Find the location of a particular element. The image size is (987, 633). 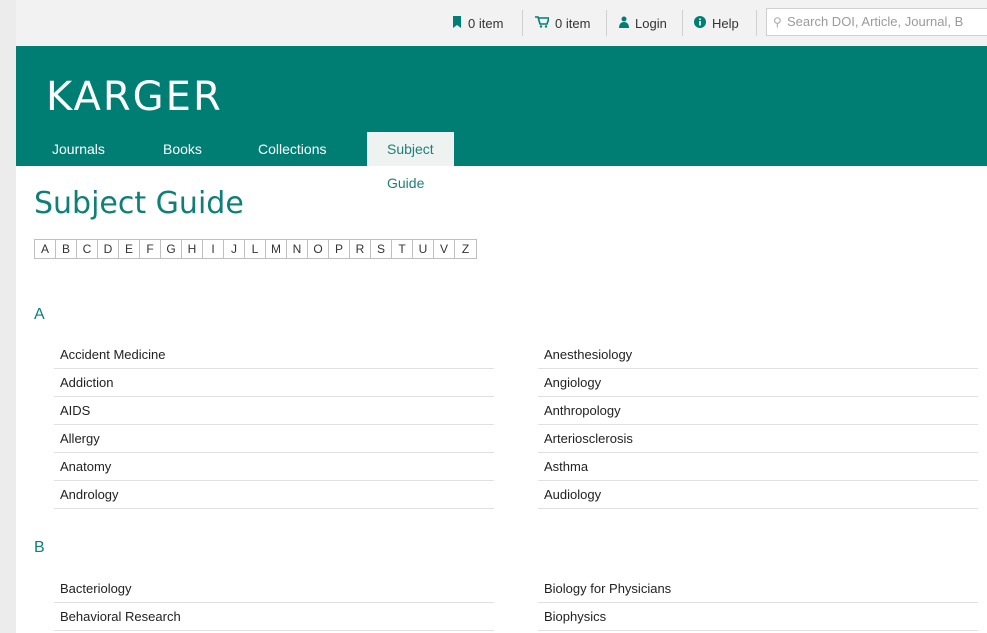

cart-link: 0 item is located at coordinates (562, 23).